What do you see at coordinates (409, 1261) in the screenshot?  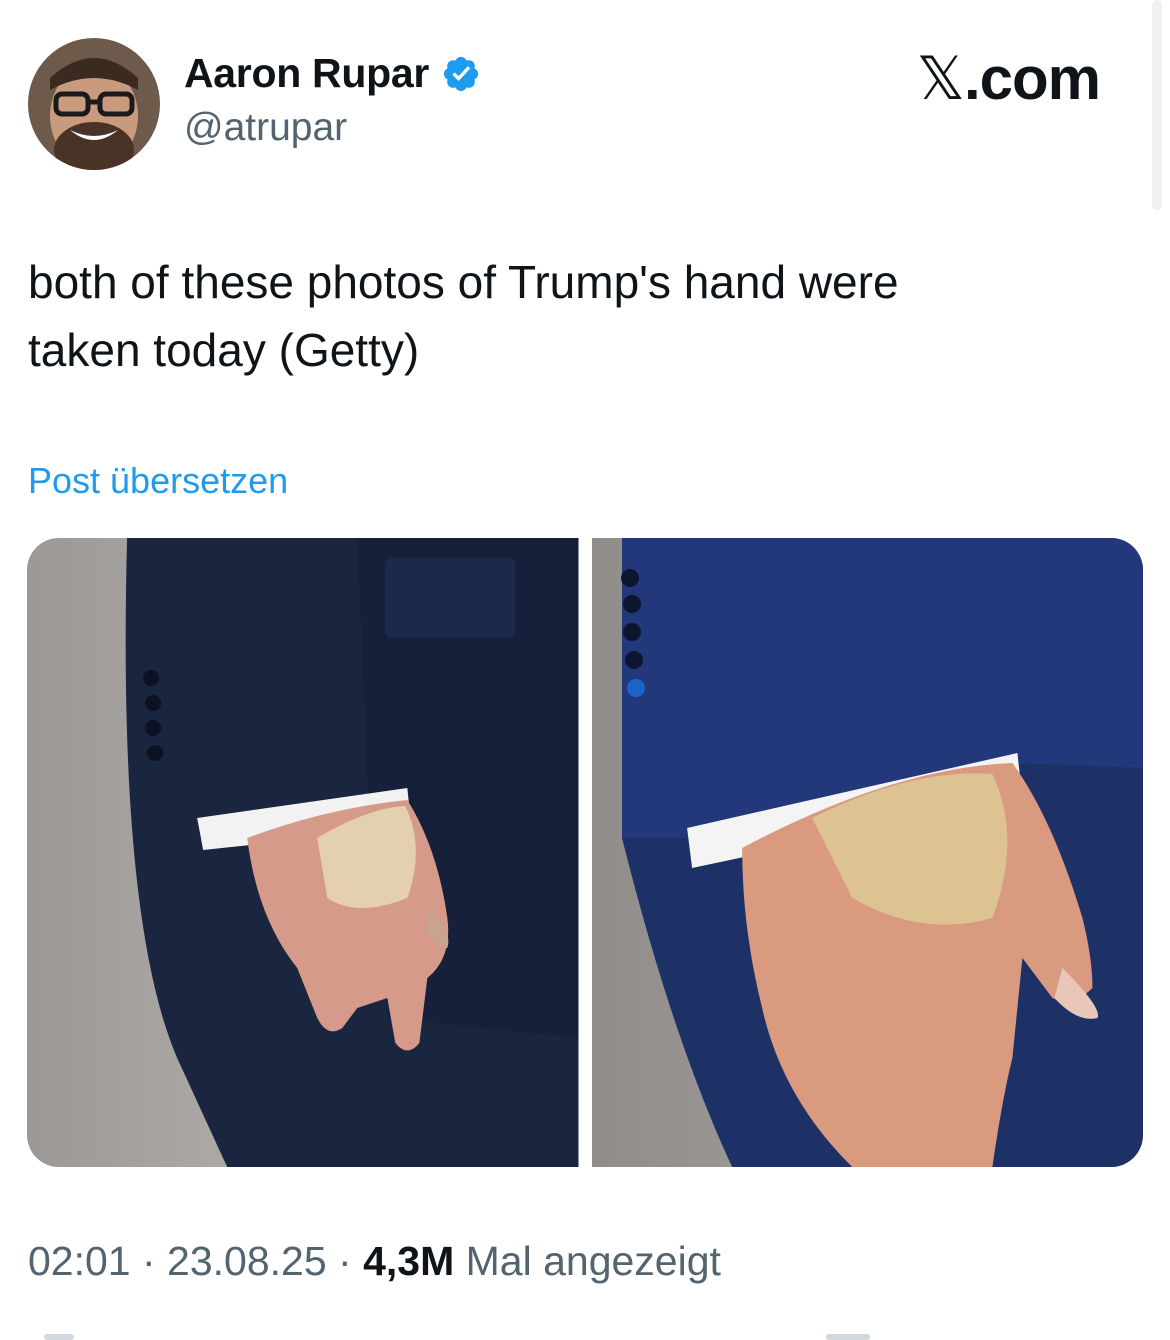 I see `views-count: 4,3M` at bounding box center [409, 1261].